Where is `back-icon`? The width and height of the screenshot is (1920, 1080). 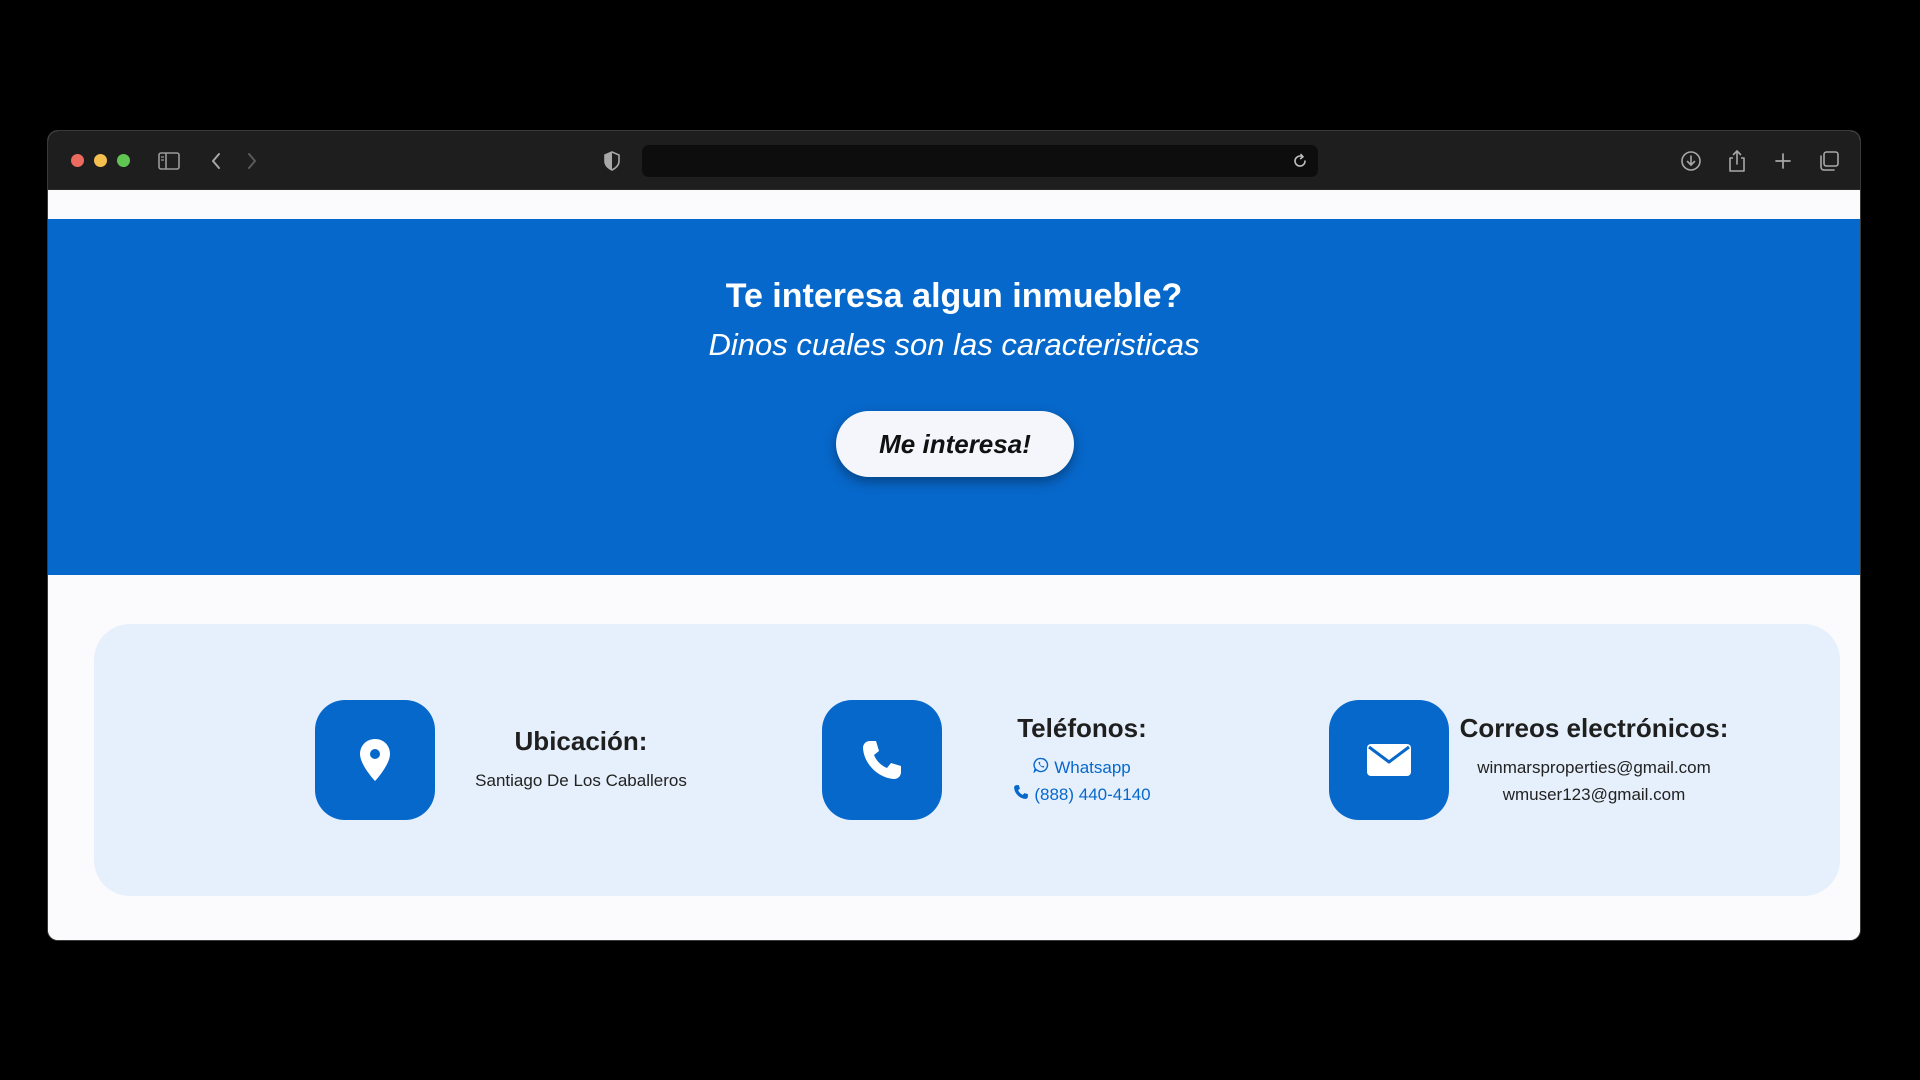 back-icon is located at coordinates (216, 161).